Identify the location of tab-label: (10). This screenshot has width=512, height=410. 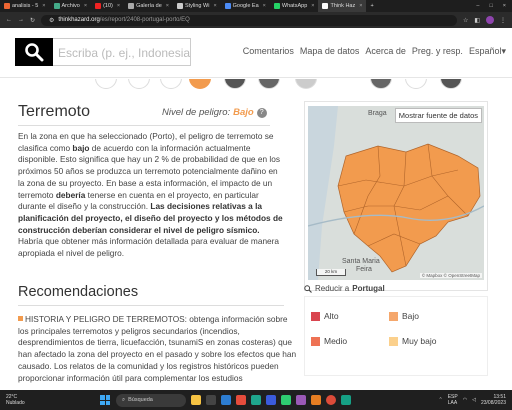
(108, 6).